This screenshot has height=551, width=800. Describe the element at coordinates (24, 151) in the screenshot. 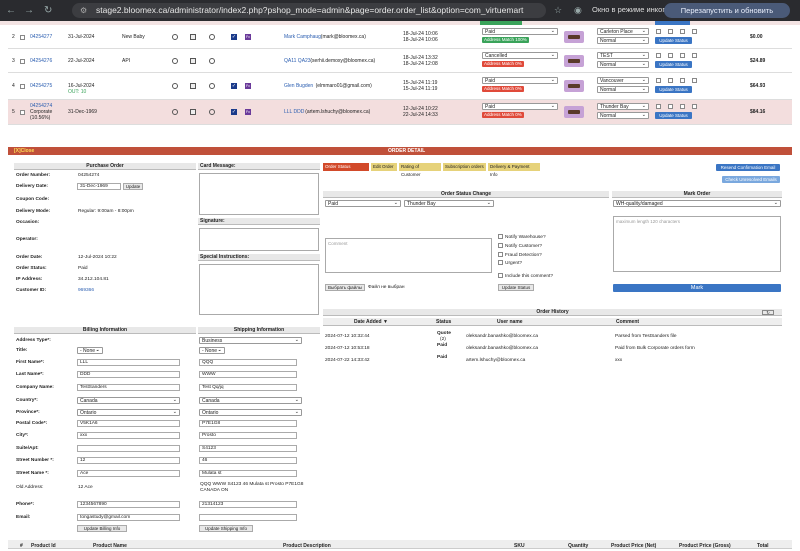

I see `close-link: [X]Close` at that location.